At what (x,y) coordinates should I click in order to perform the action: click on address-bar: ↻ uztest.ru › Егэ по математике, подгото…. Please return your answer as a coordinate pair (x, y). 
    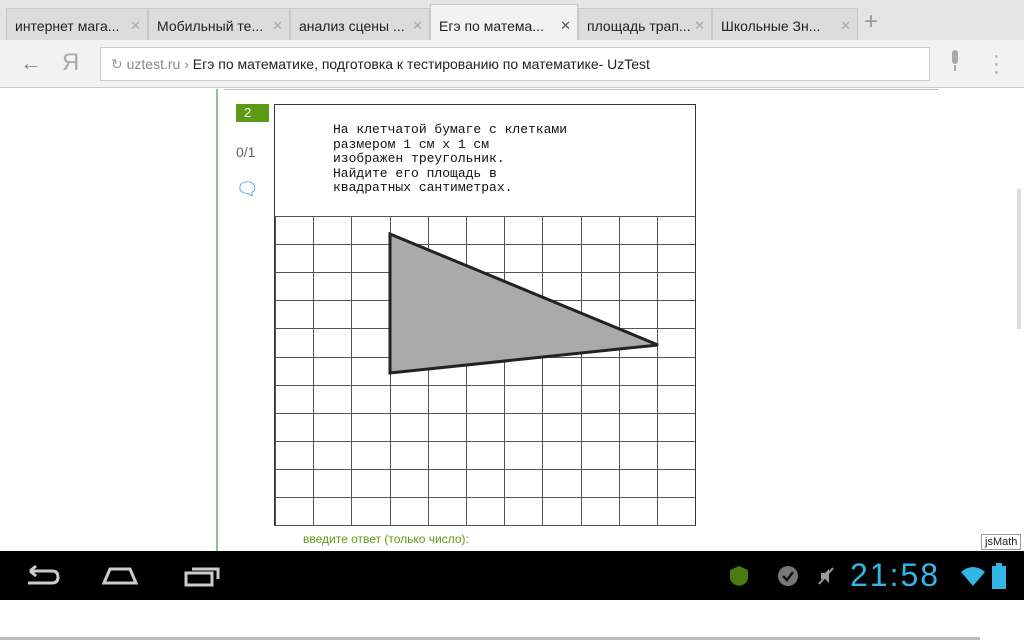
    Looking at the image, I should click on (515, 64).